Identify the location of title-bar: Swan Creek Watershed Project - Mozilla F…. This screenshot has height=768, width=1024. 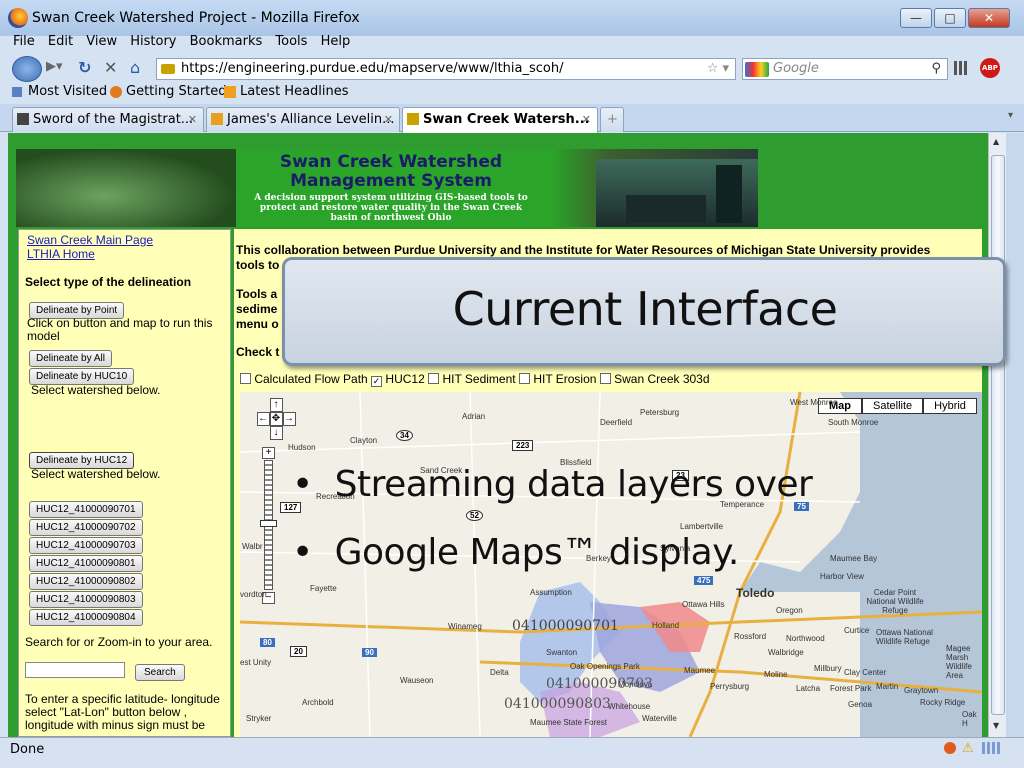
(512, 18).